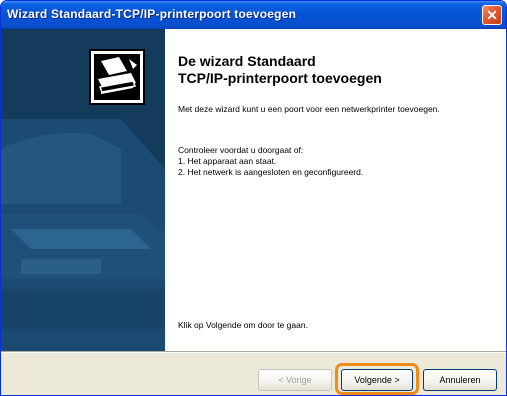 This screenshot has height=396, width=507. I want to click on check-intro: Controleer voordat u doorgaat of:, so click(241, 150).